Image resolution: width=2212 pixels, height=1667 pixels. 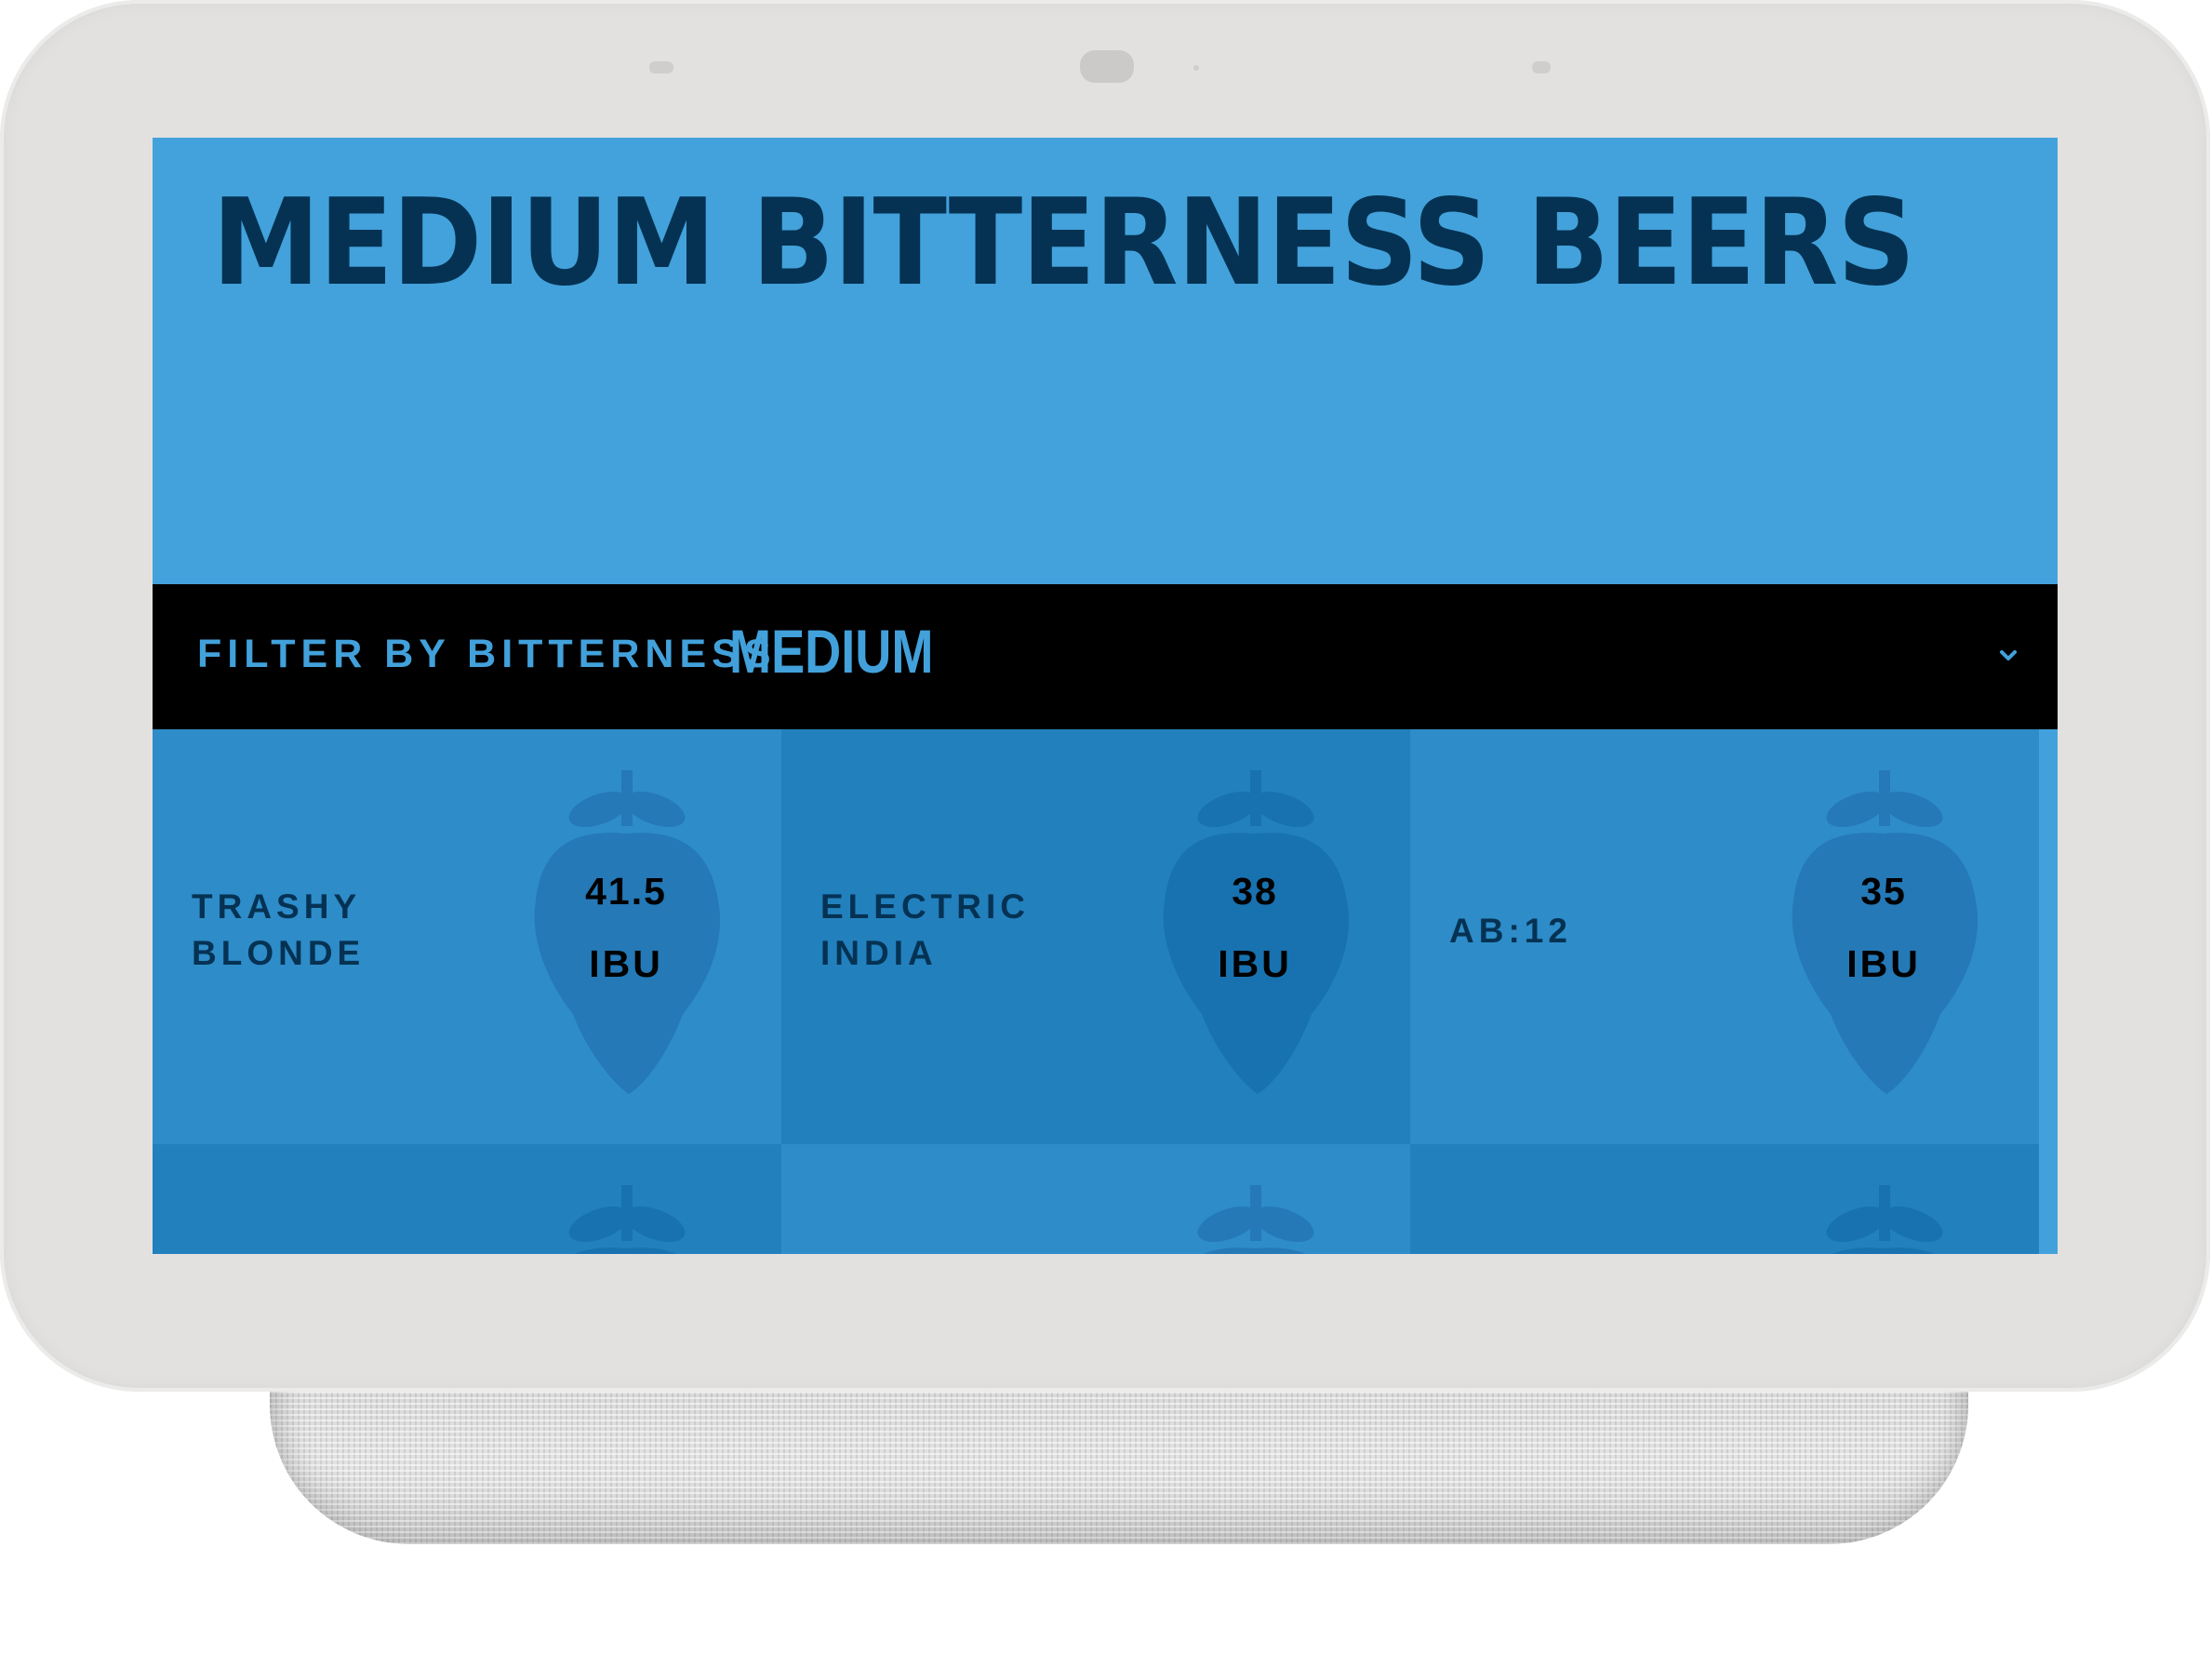 What do you see at coordinates (1196, 68) in the screenshot?
I see `light-sensor` at bounding box center [1196, 68].